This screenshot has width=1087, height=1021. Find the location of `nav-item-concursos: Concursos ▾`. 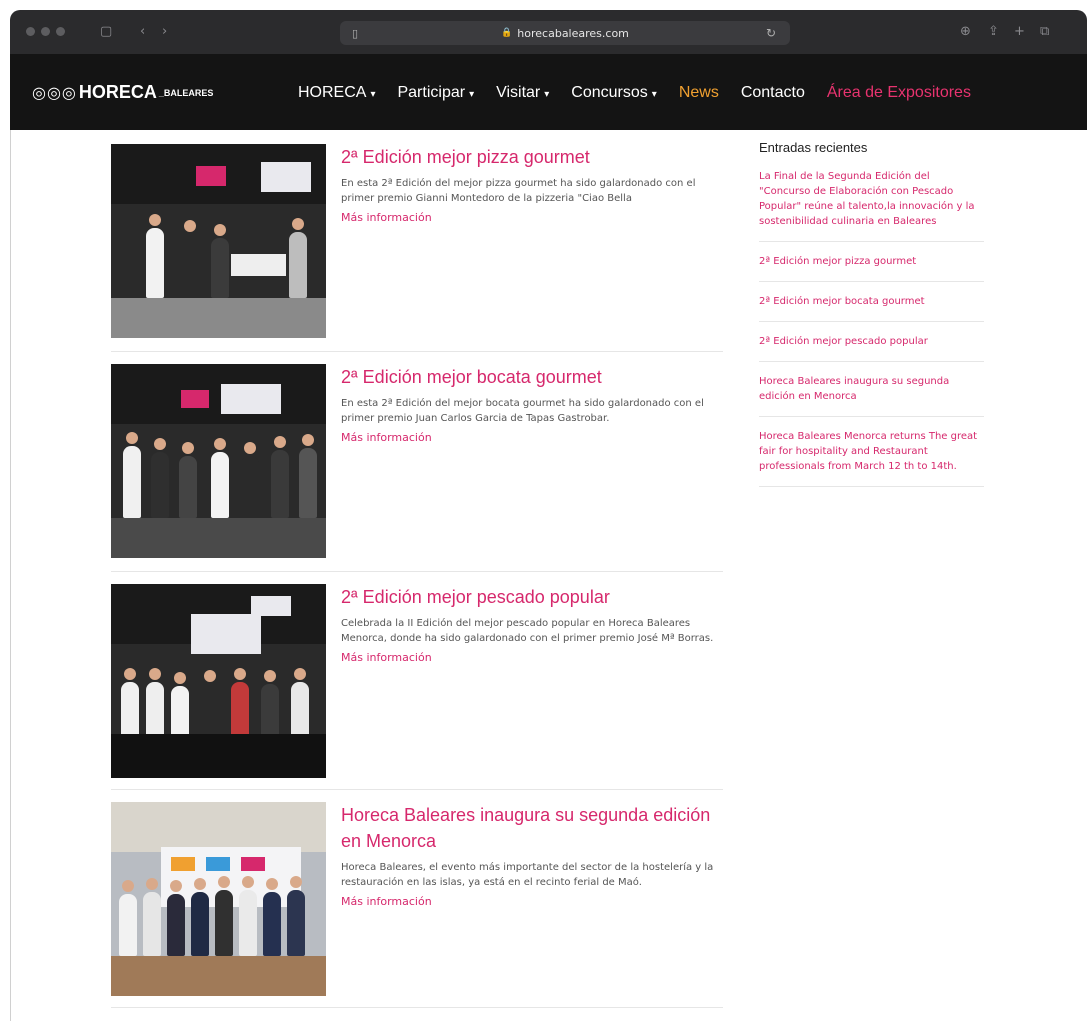

nav-item-concursos: Concursos ▾ is located at coordinates (614, 93).